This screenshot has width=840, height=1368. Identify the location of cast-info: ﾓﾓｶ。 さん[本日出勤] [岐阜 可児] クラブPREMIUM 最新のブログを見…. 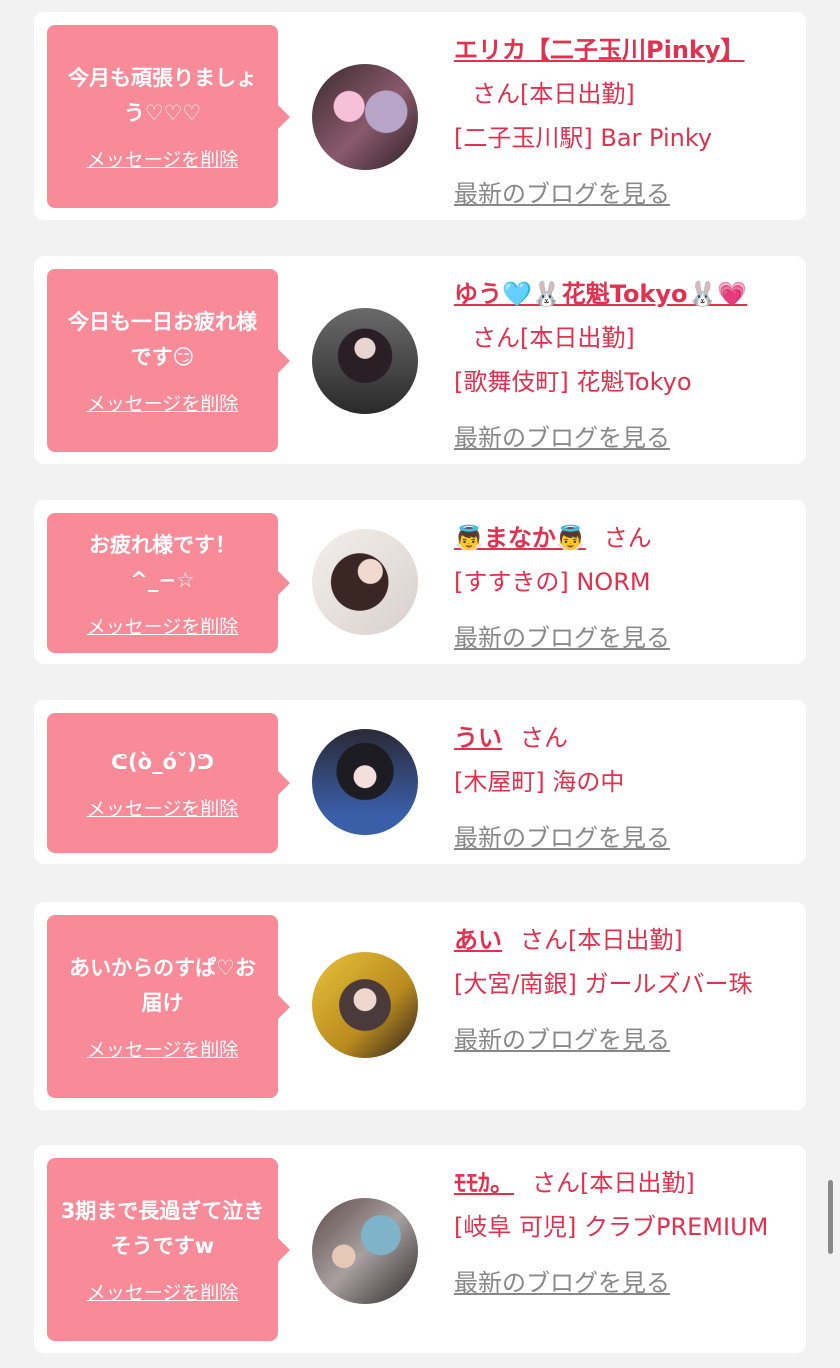
(619, 1233).